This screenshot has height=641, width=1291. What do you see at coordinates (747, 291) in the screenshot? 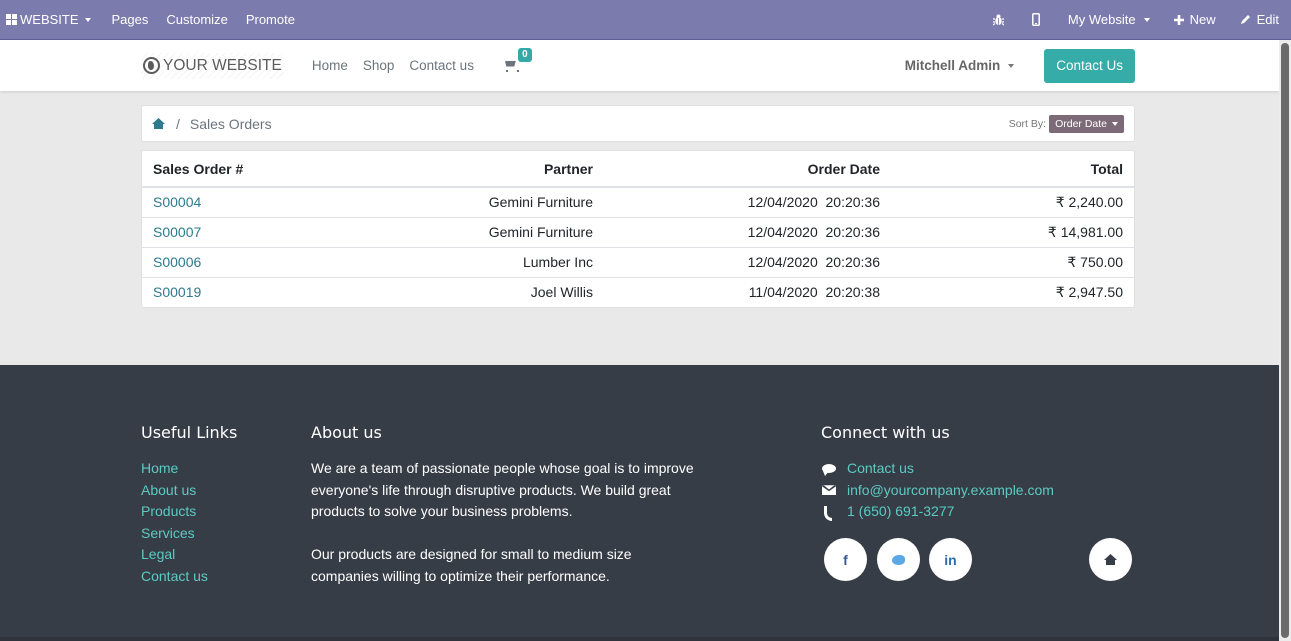
I see `order-date: 11/04/2020 20:20:38` at bounding box center [747, 291].